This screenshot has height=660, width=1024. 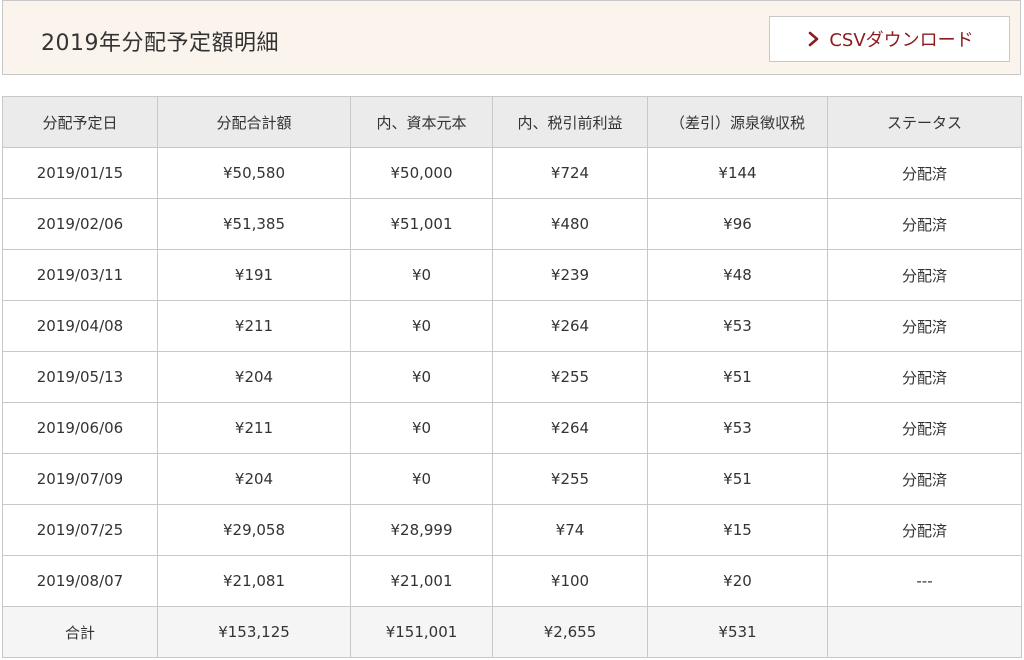 I want to click on cell-date: 2019/04/08, so click(x=80, y=326).